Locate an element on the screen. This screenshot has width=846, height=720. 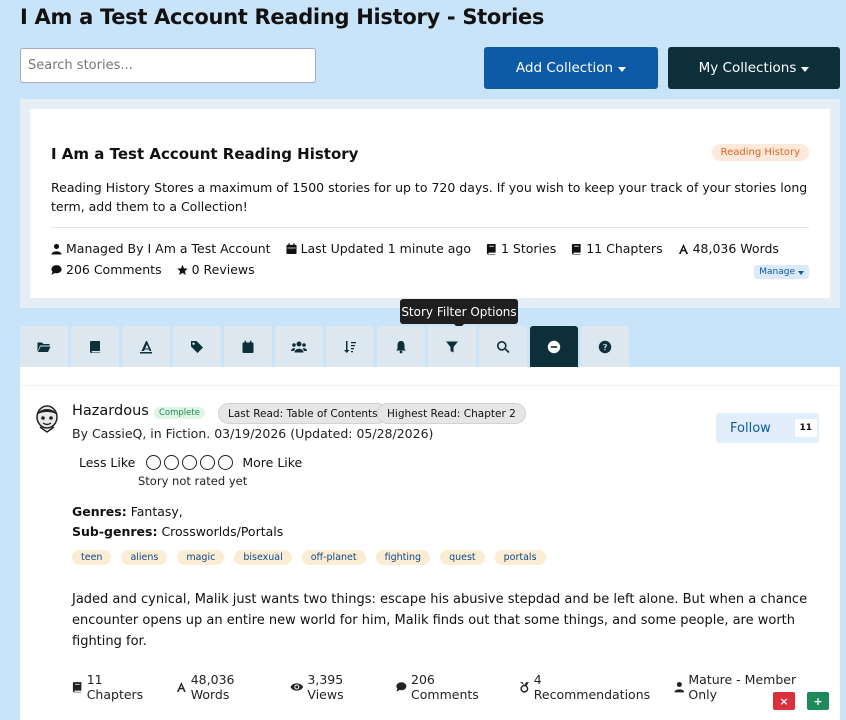
tab-quill is located at coordinates (146, 346).